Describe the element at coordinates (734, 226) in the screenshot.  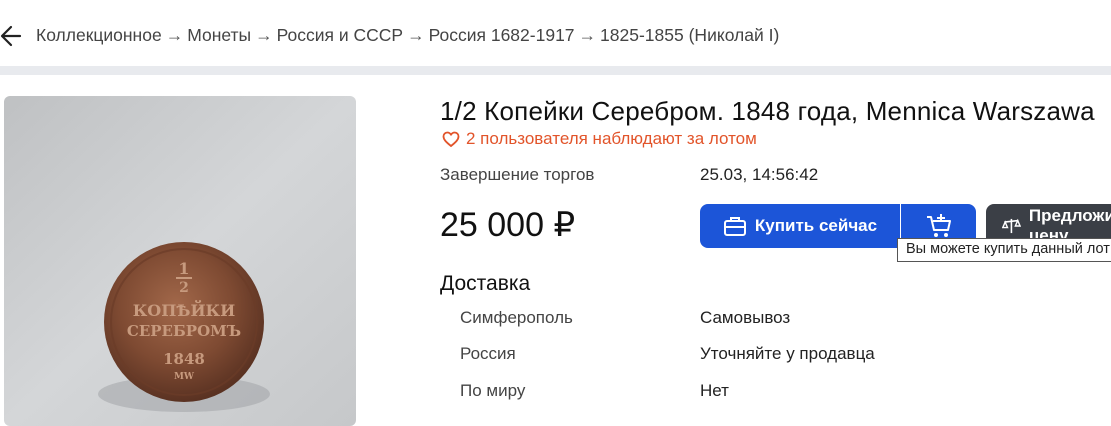
I see `briefcase-icon` at that location.